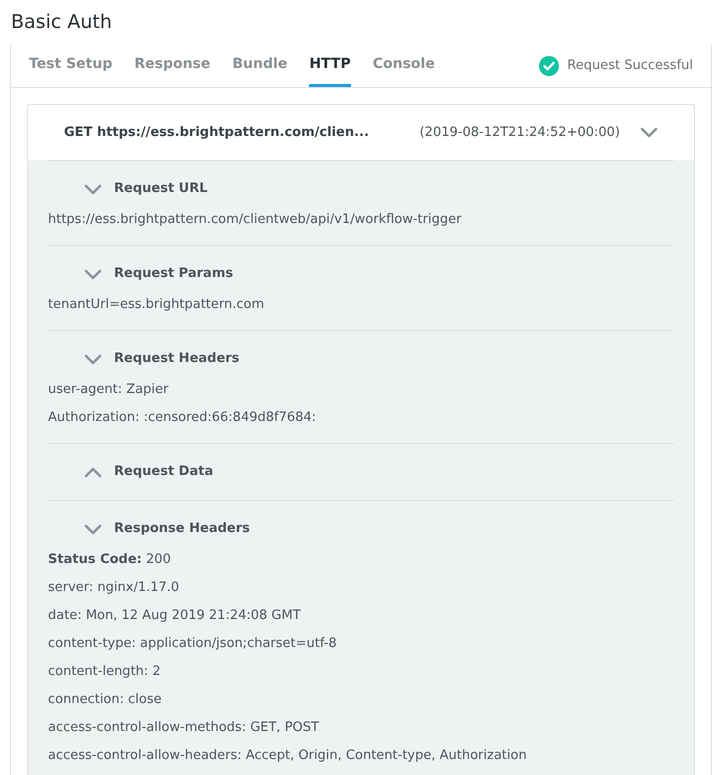 The image size is (722, 775). Describe the element at coordinates (174, 274) in the screenshot. I see `section-title: Request Params` at that location.